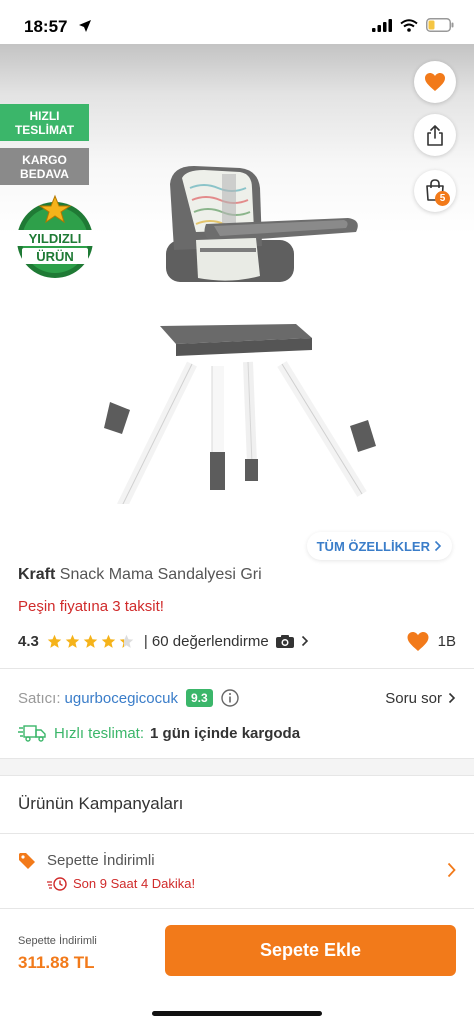 The height and width of the screenshot is (1024, 474). What do you see at coordinates (237, 872) in the screenshot?
I see `campaign-item: Sepette İndirimli Son 9 Saat 4 Dakika!` at bounding box center [237, 872].